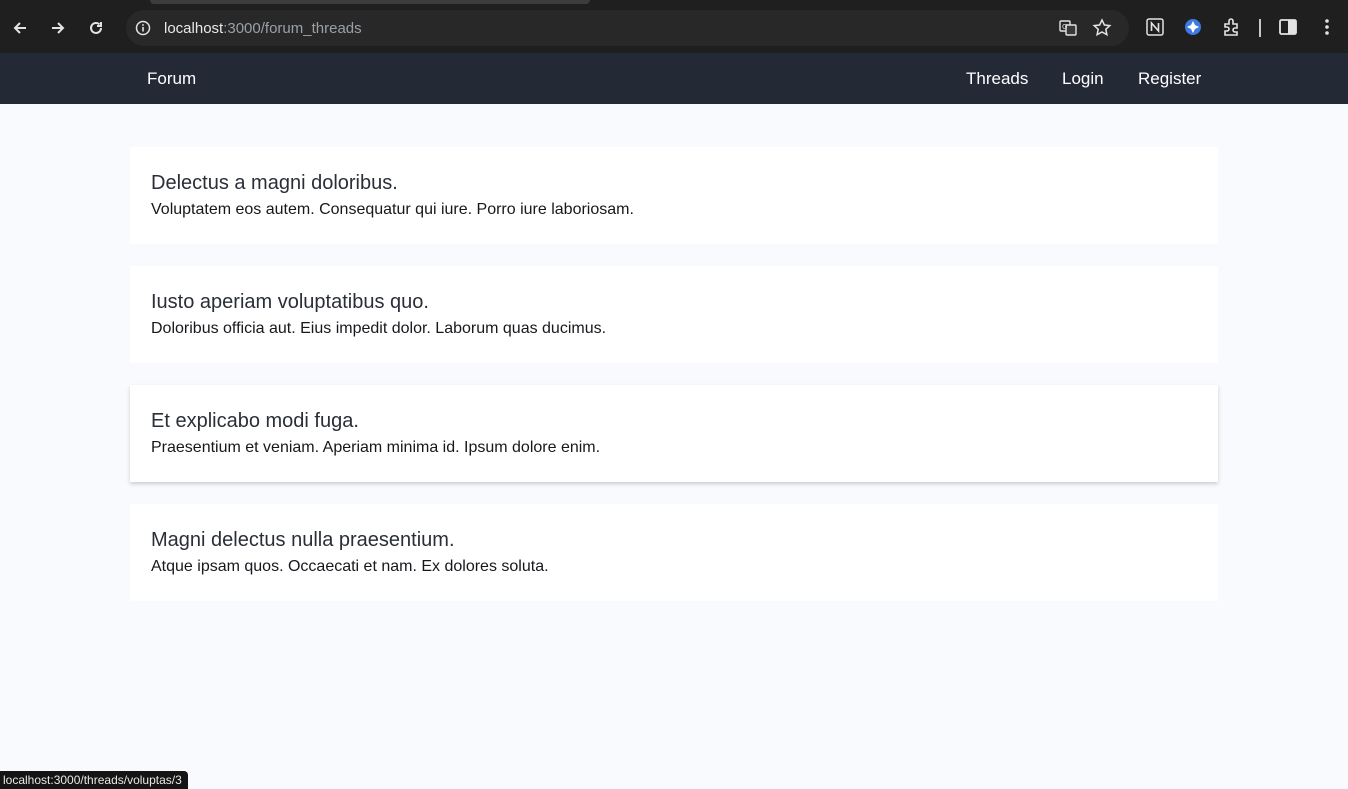  What do you see at coordinates (674, 78) in the screenshot?
I see `site-navbar: Forum Threads Login Register` at bounding box center [674, 78].